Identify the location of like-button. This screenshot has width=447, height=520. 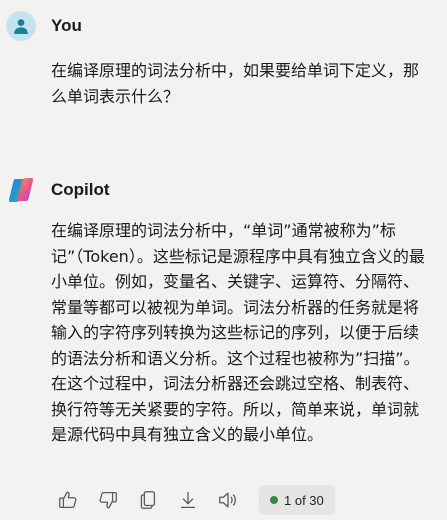
(68, 500).